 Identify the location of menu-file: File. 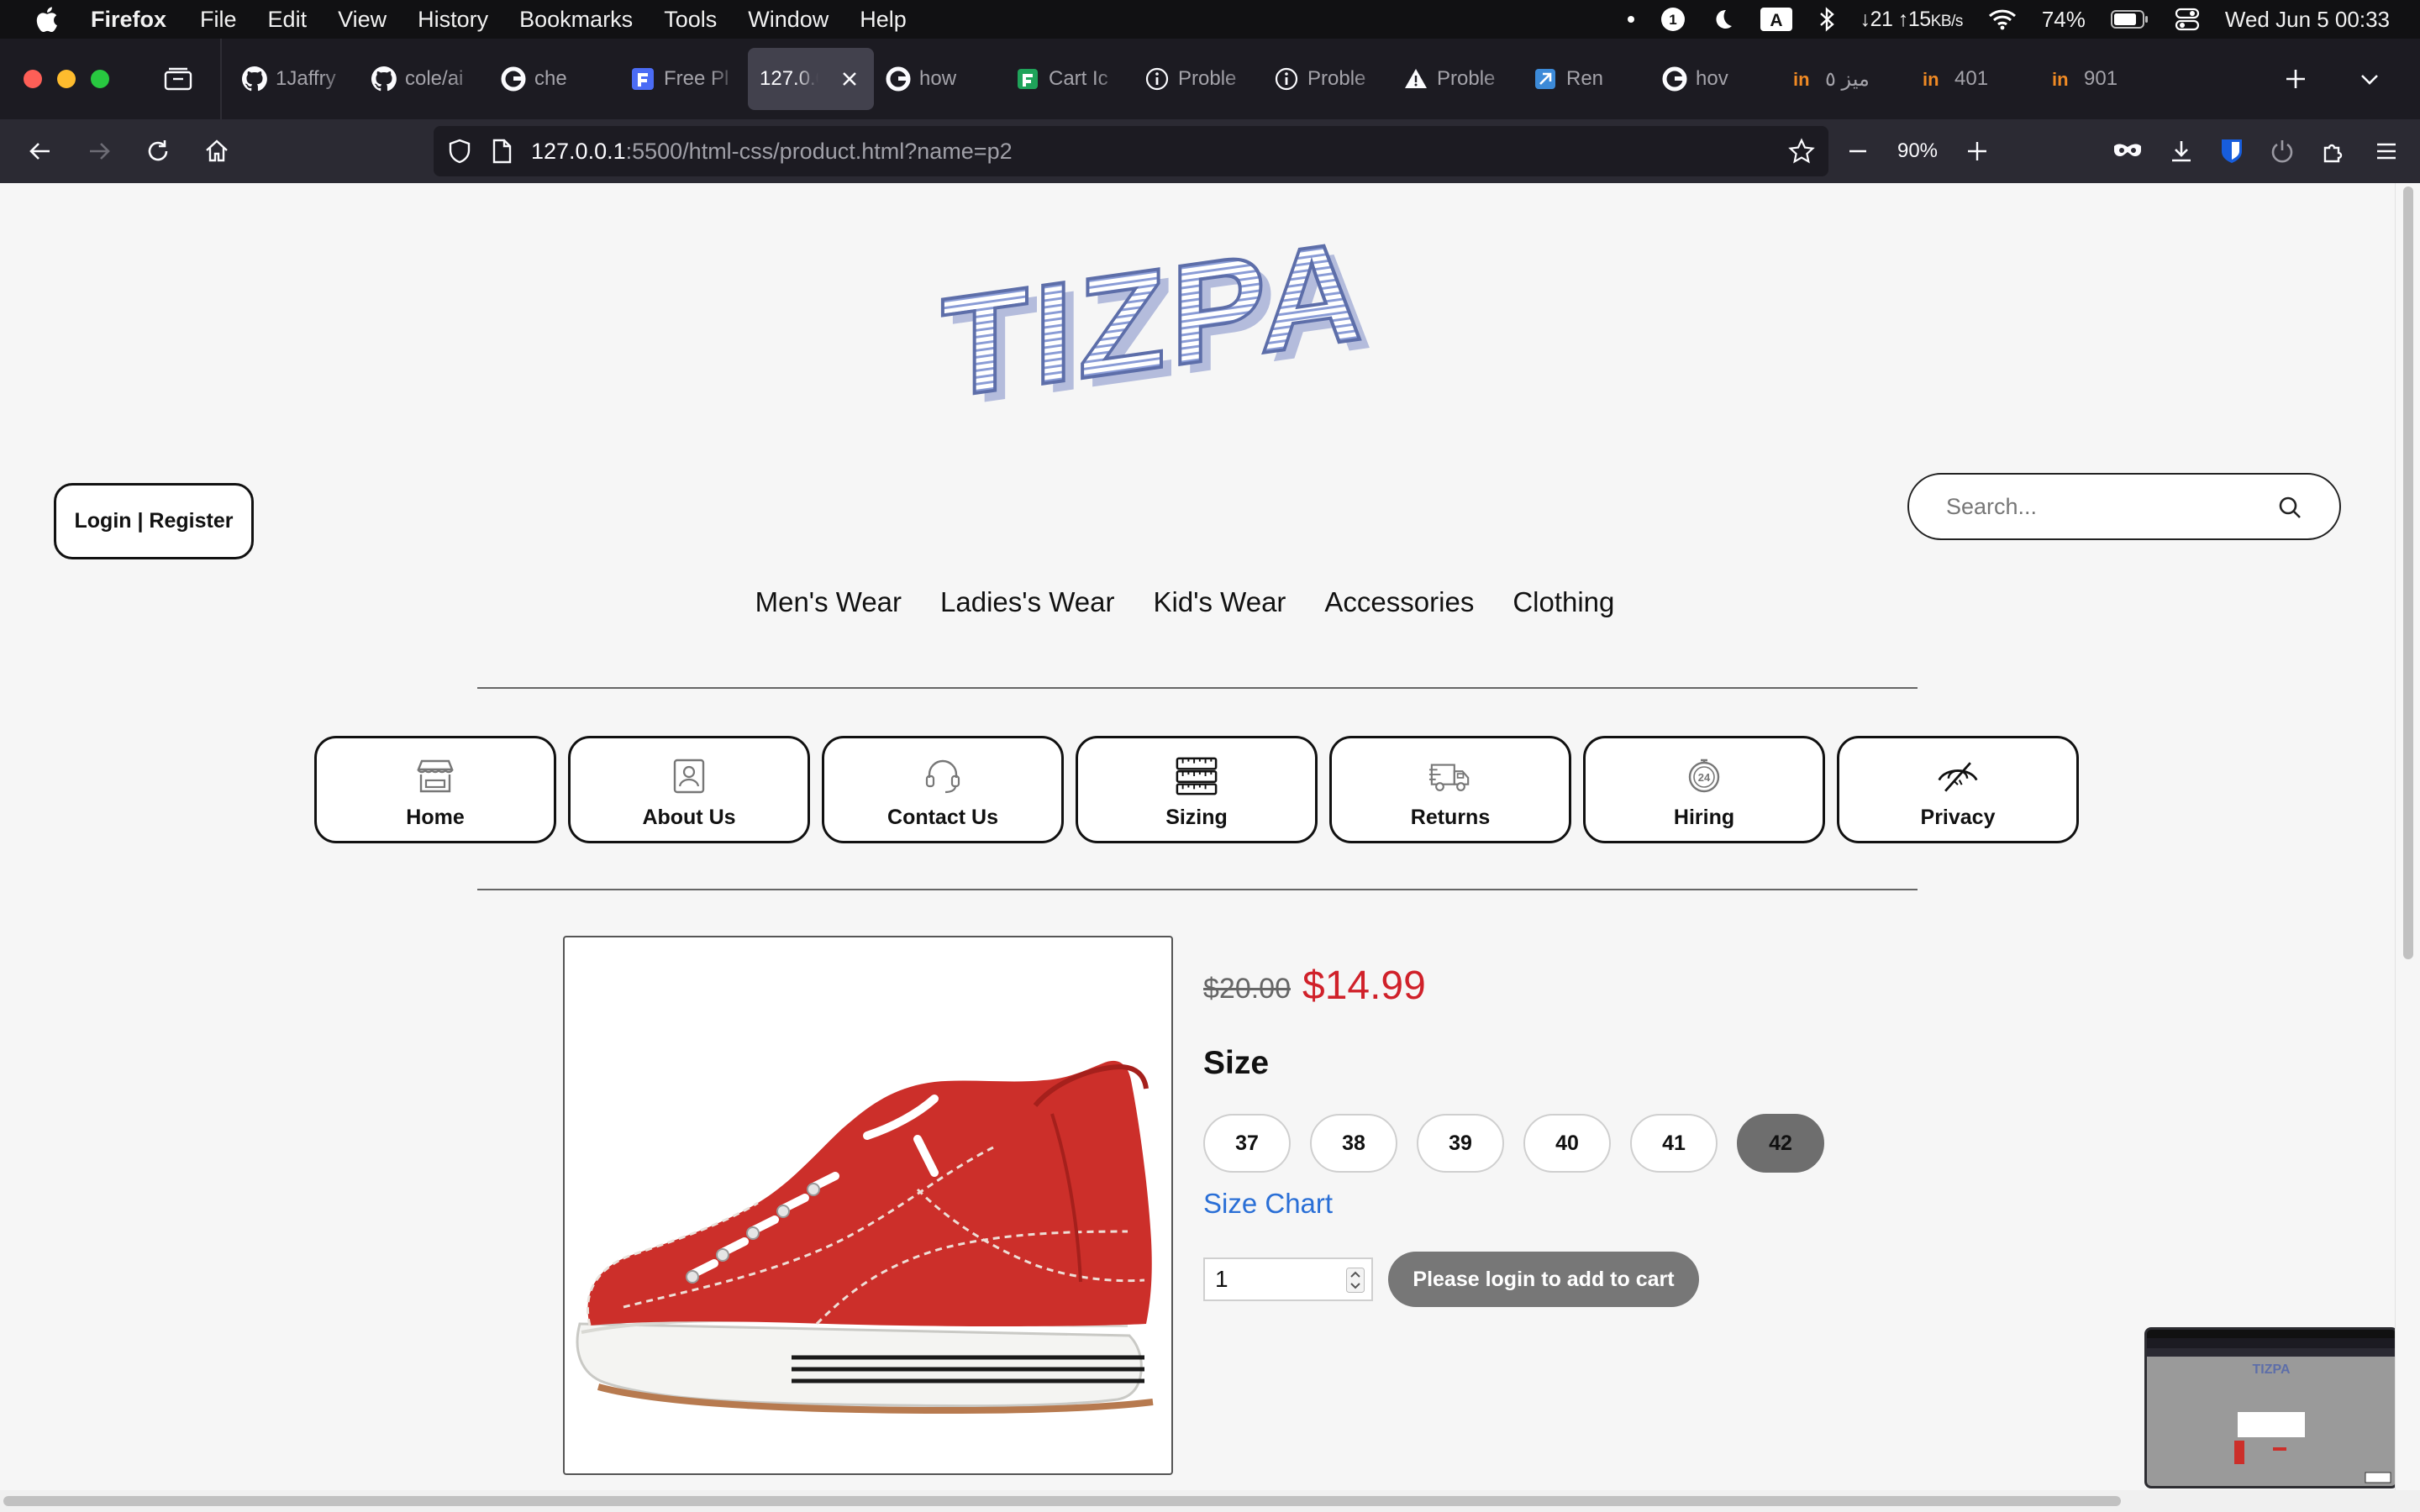
(218, 20).